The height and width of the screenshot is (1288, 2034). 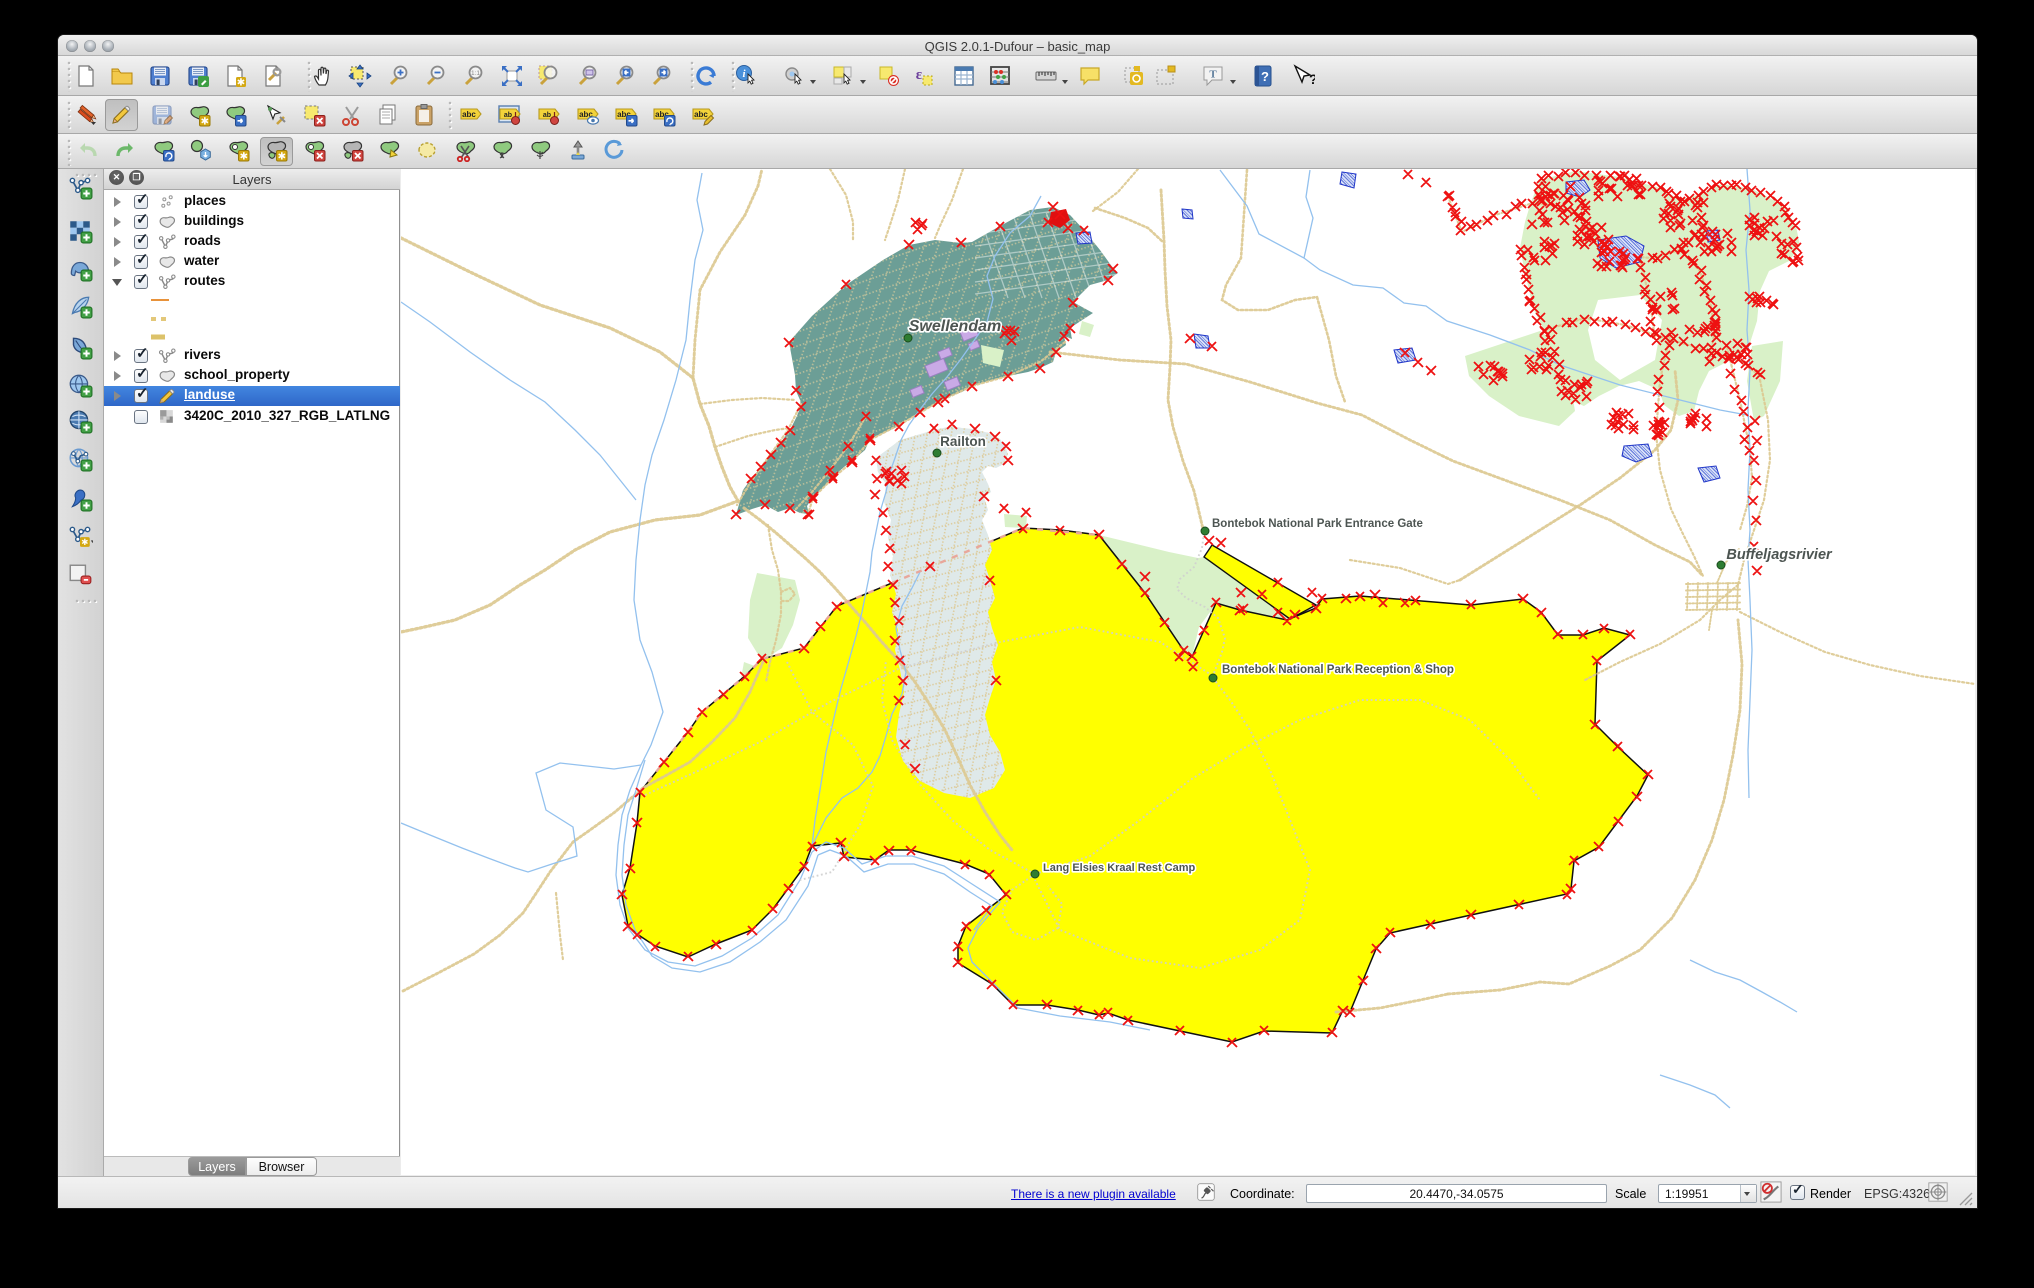 What do you see at coordinates (1213, 75) in the screenshot?
I see `svg-text: T` at bounding box center [1213, 75].